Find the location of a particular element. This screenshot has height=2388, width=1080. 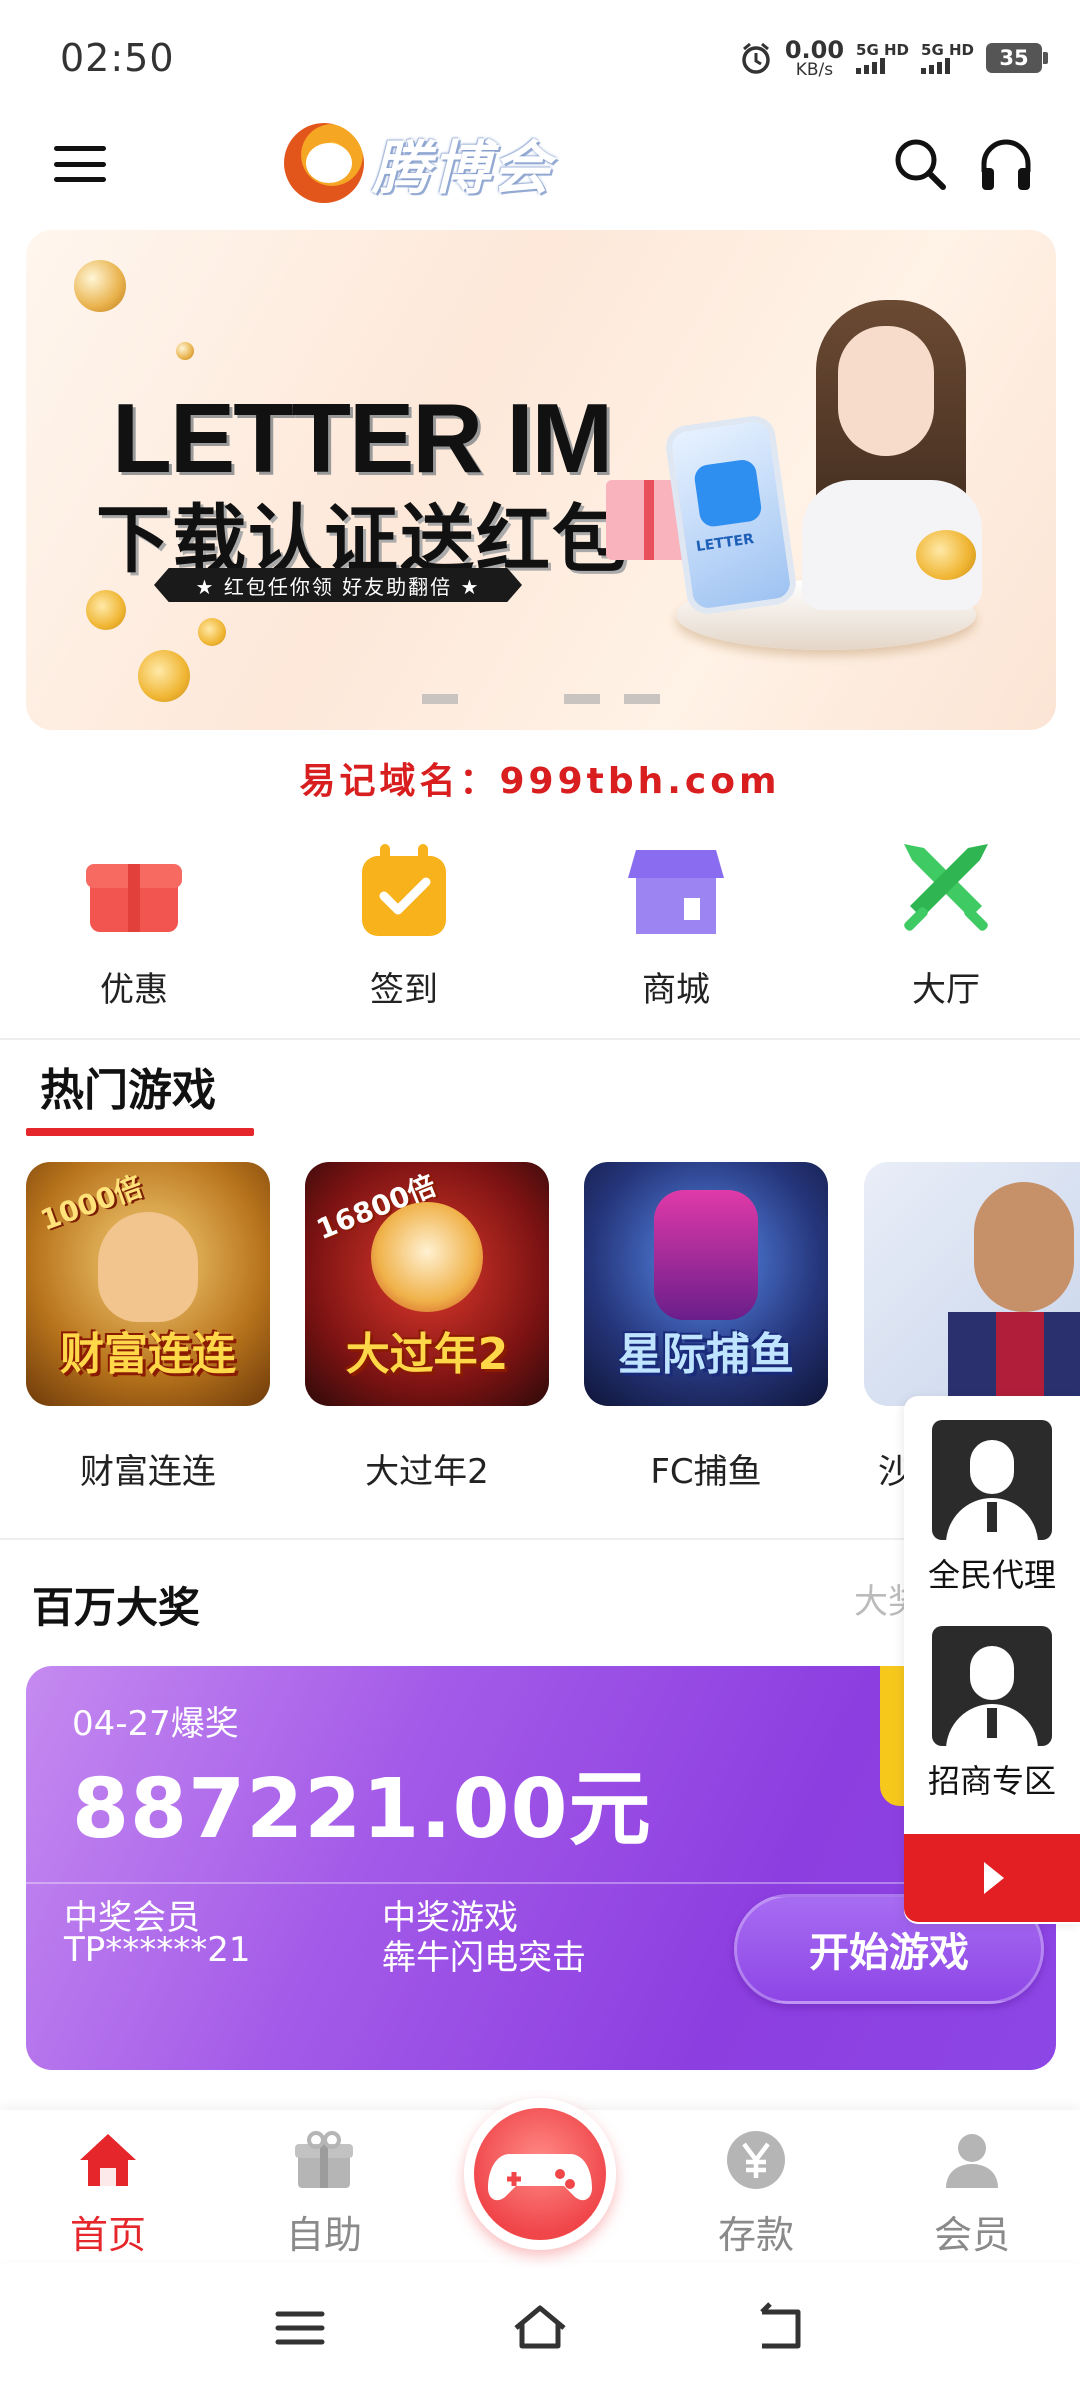

game-thumb-title: 星际捕鱼 is located at coordinates (706, 1354).